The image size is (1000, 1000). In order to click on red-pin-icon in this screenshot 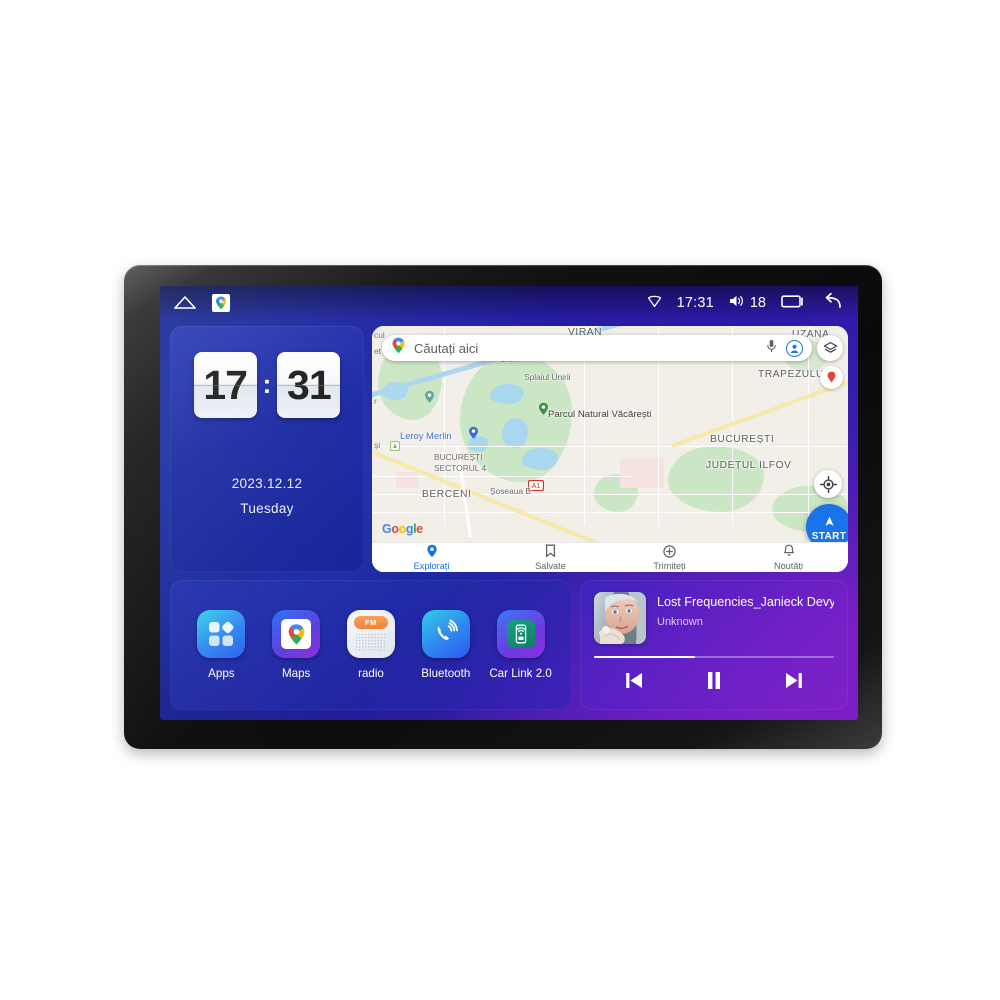, I will do `click(831, 377)`.